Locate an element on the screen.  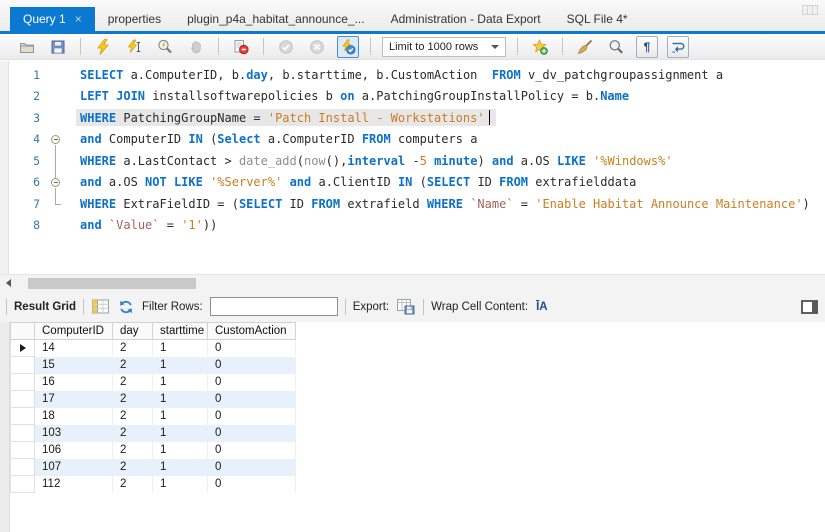
cell: 15 is located at coordinates (74, 365).